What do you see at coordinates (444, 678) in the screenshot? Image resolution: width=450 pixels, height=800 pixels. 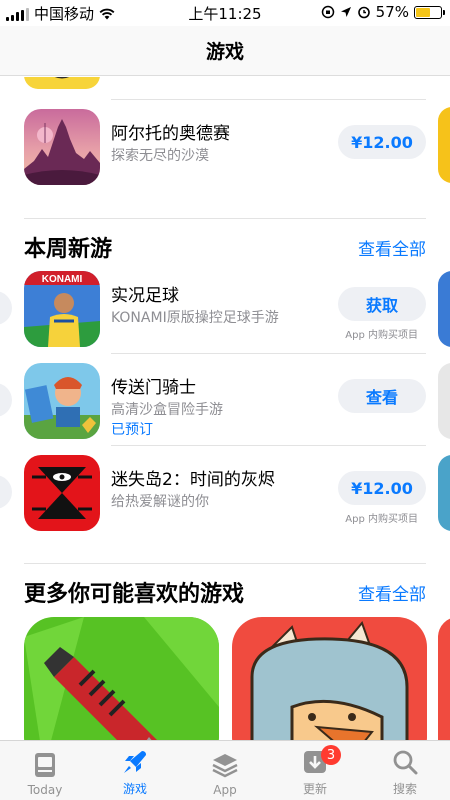 I see `next-card-peek` at bounding box center [444, 678].